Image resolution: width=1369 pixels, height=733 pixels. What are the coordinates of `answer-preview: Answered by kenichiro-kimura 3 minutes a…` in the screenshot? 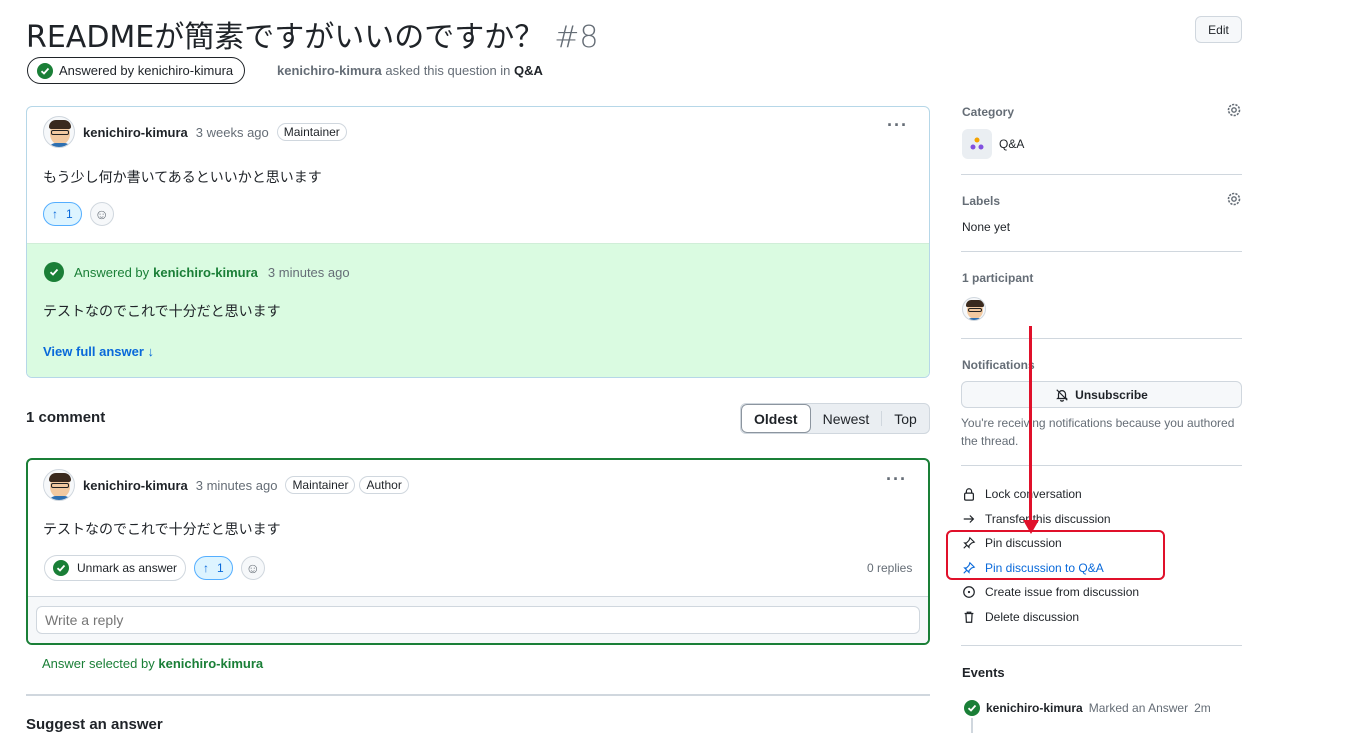 It's located at (478, 310).